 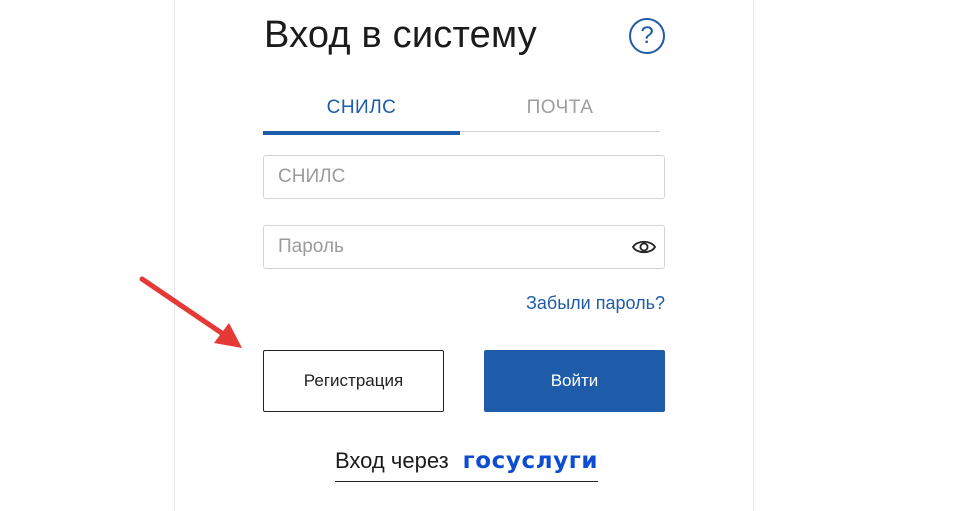 What do you see at coordinates (574, 381) in the screenshot?
I see `login-button: Войти` at bounding box center [574, 381].